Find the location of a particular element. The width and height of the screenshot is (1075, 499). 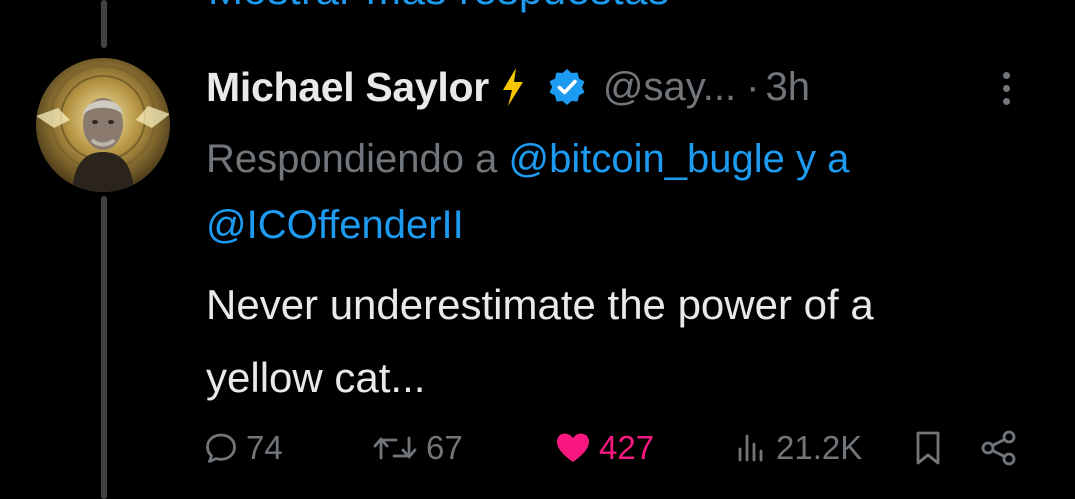

reply-button: 74 is located at coordinates (243, 448).